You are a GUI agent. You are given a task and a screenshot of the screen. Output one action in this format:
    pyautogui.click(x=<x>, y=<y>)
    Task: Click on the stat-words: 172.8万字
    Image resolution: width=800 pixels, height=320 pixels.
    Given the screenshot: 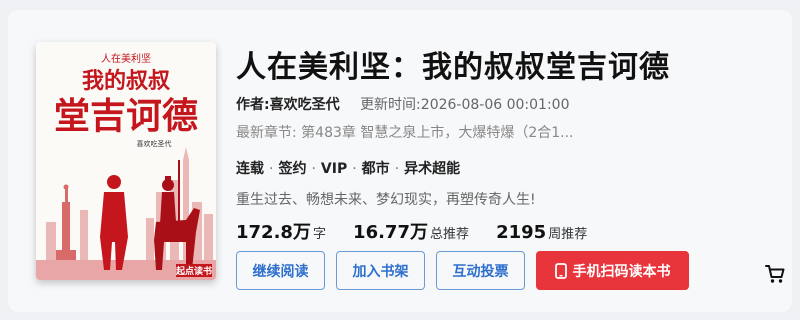 What is the action you would take?
    pyautogui.click(x=281, y=231)
    